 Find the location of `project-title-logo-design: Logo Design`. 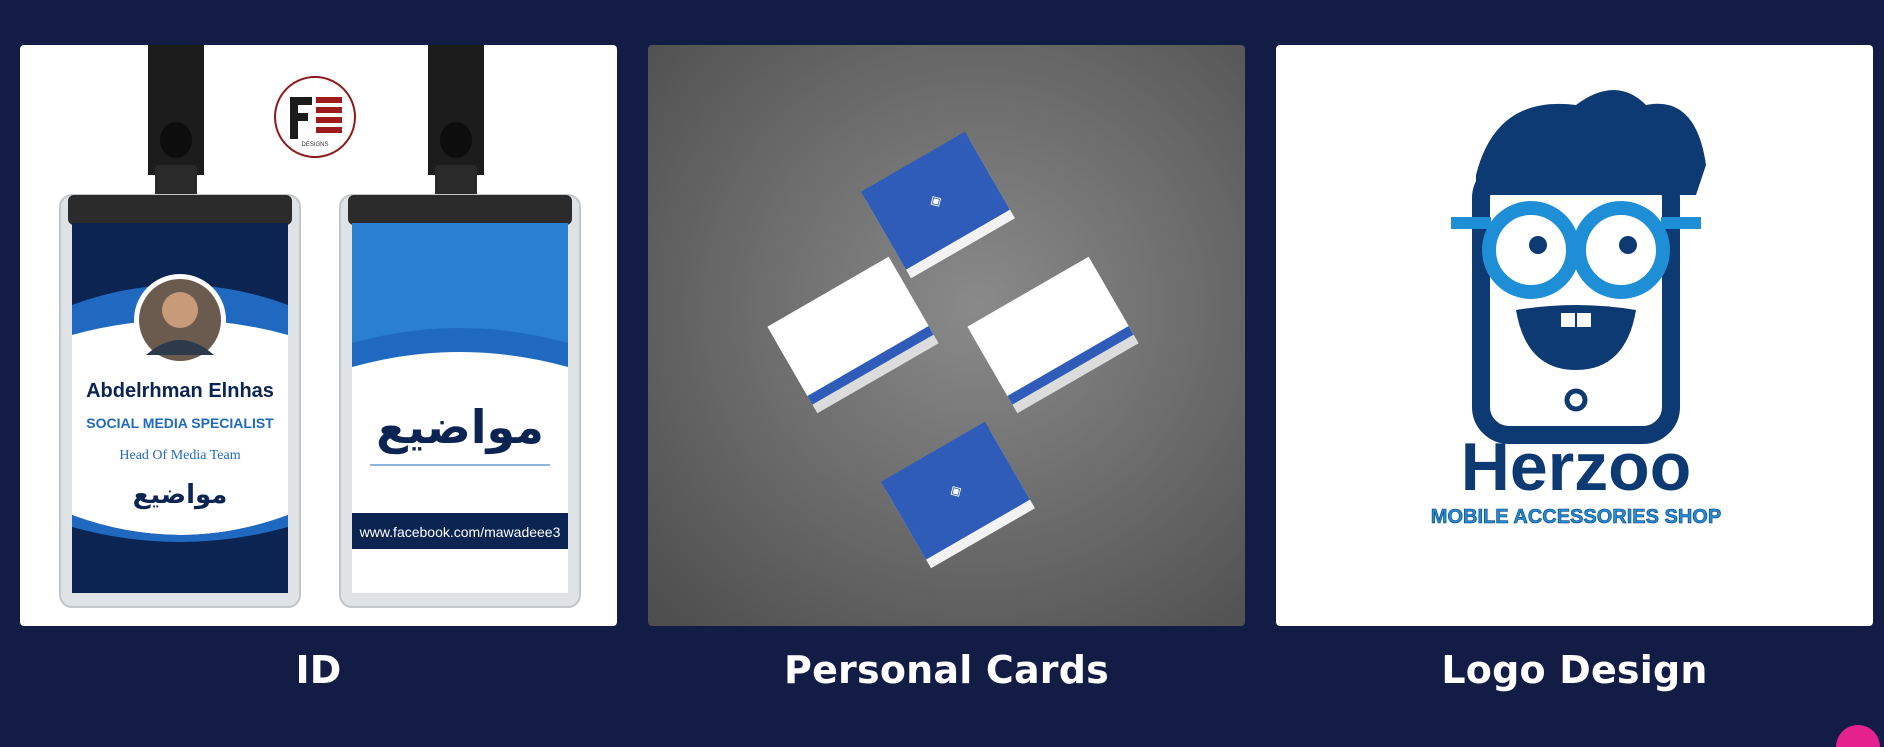

project-title-logo-design: Logo Design is located at coordinates (1574, 670).